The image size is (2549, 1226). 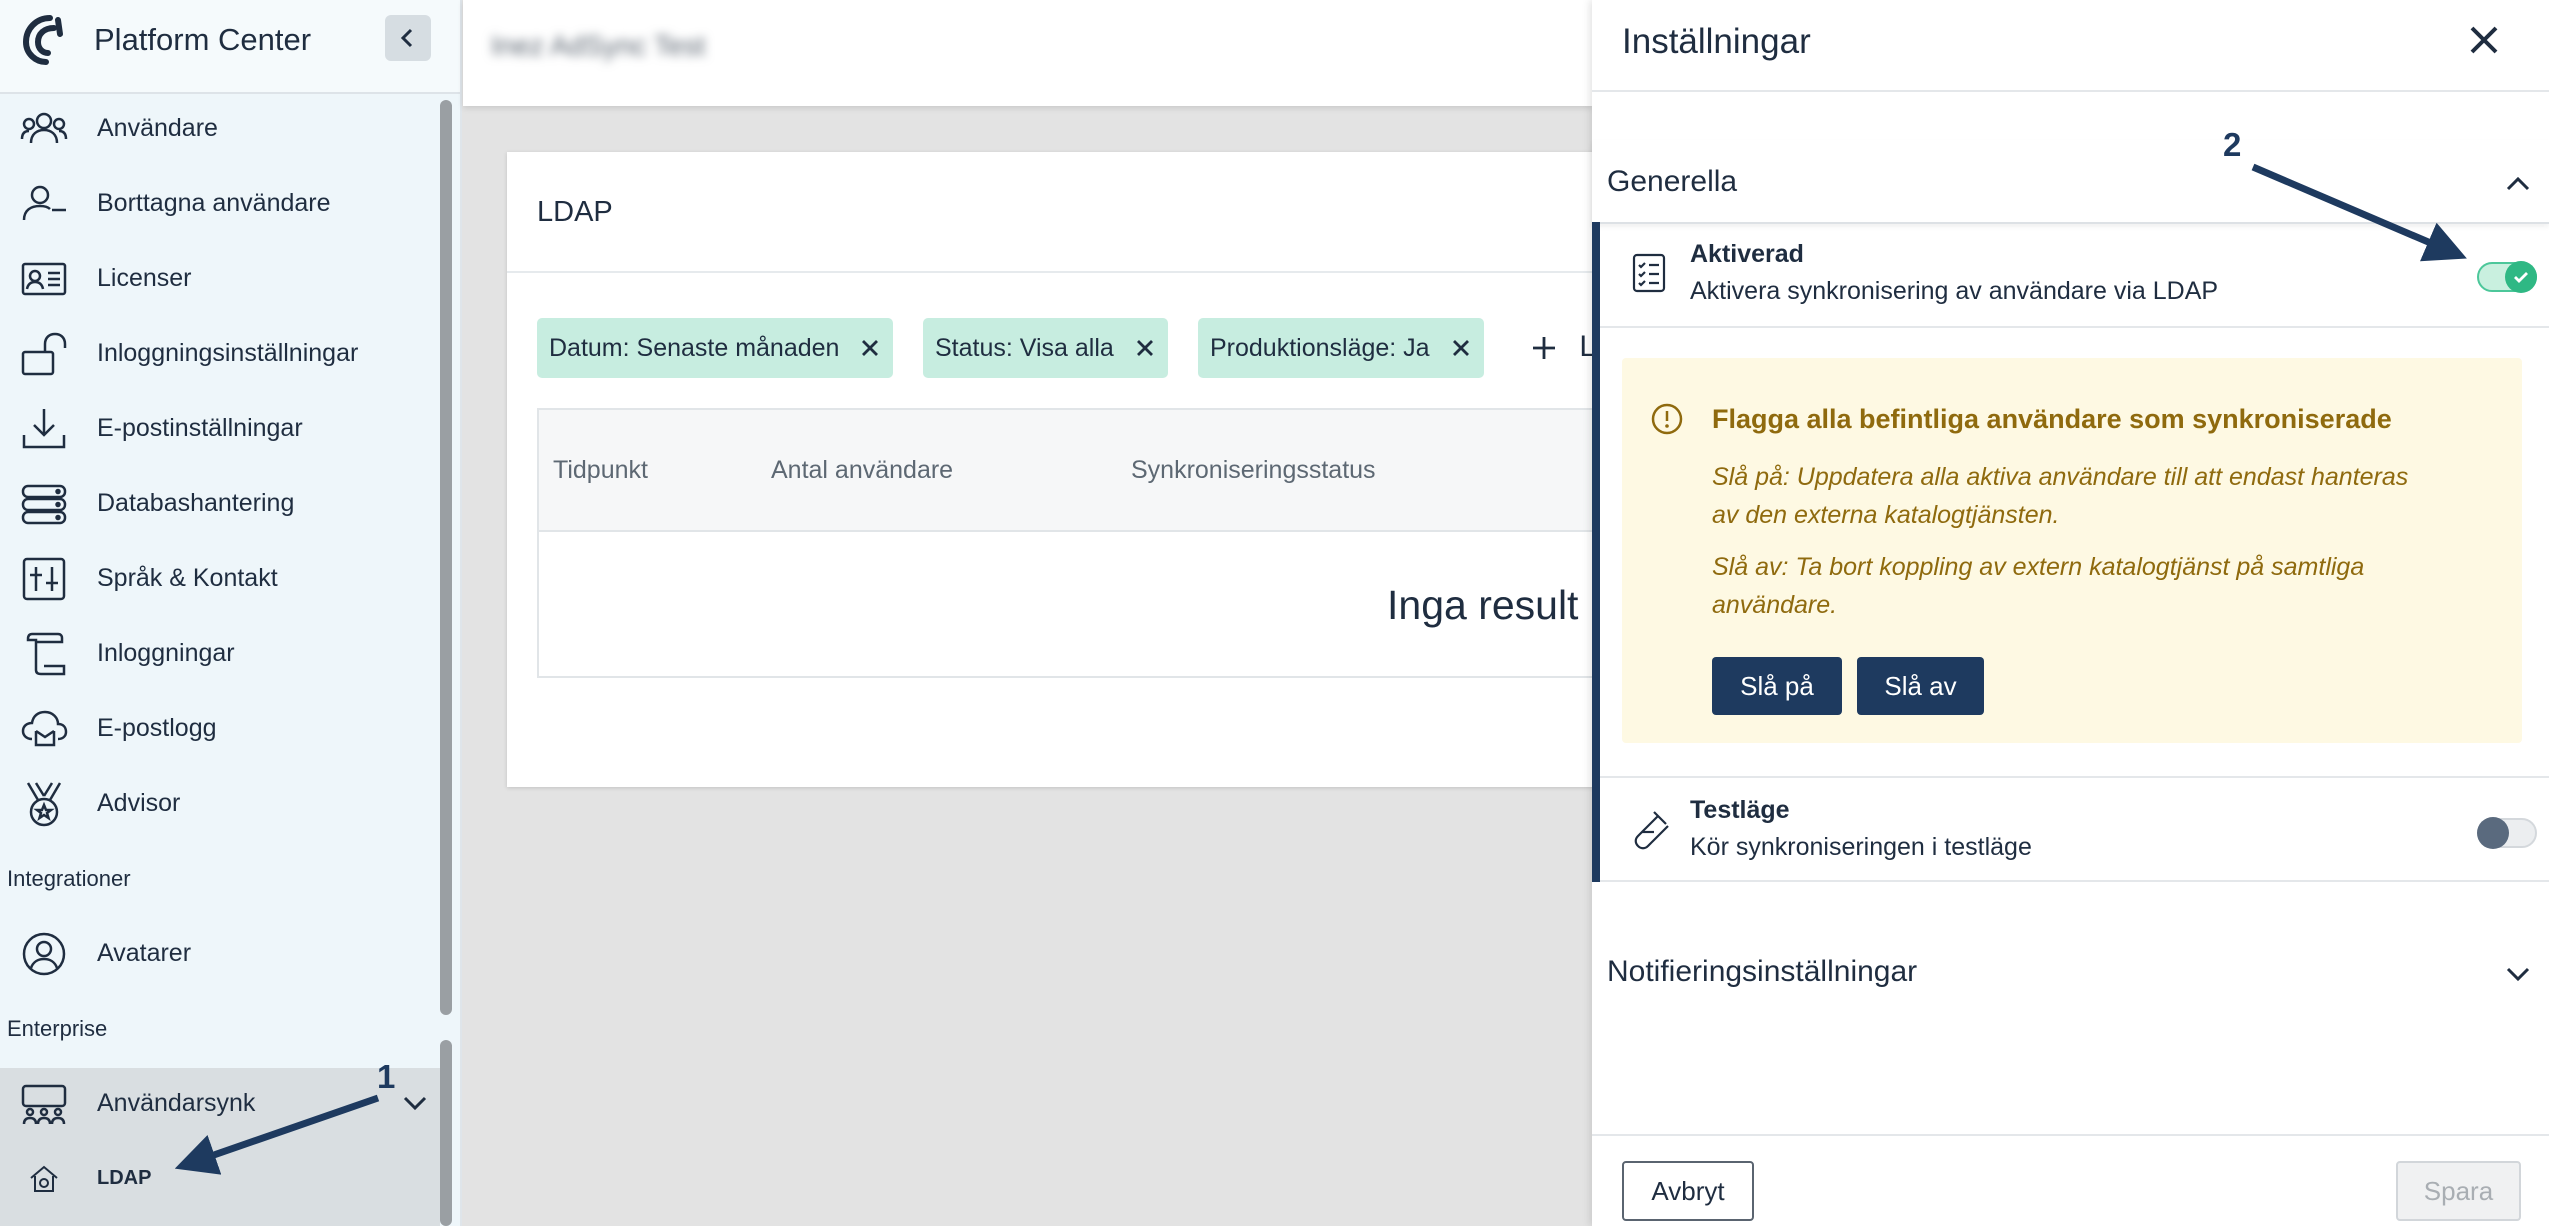 What do you see at coordinates (1045, 348) in the screenshot?
I see `filter-chip-status: Status: Visa alla` at bounding box center [1045, 348].